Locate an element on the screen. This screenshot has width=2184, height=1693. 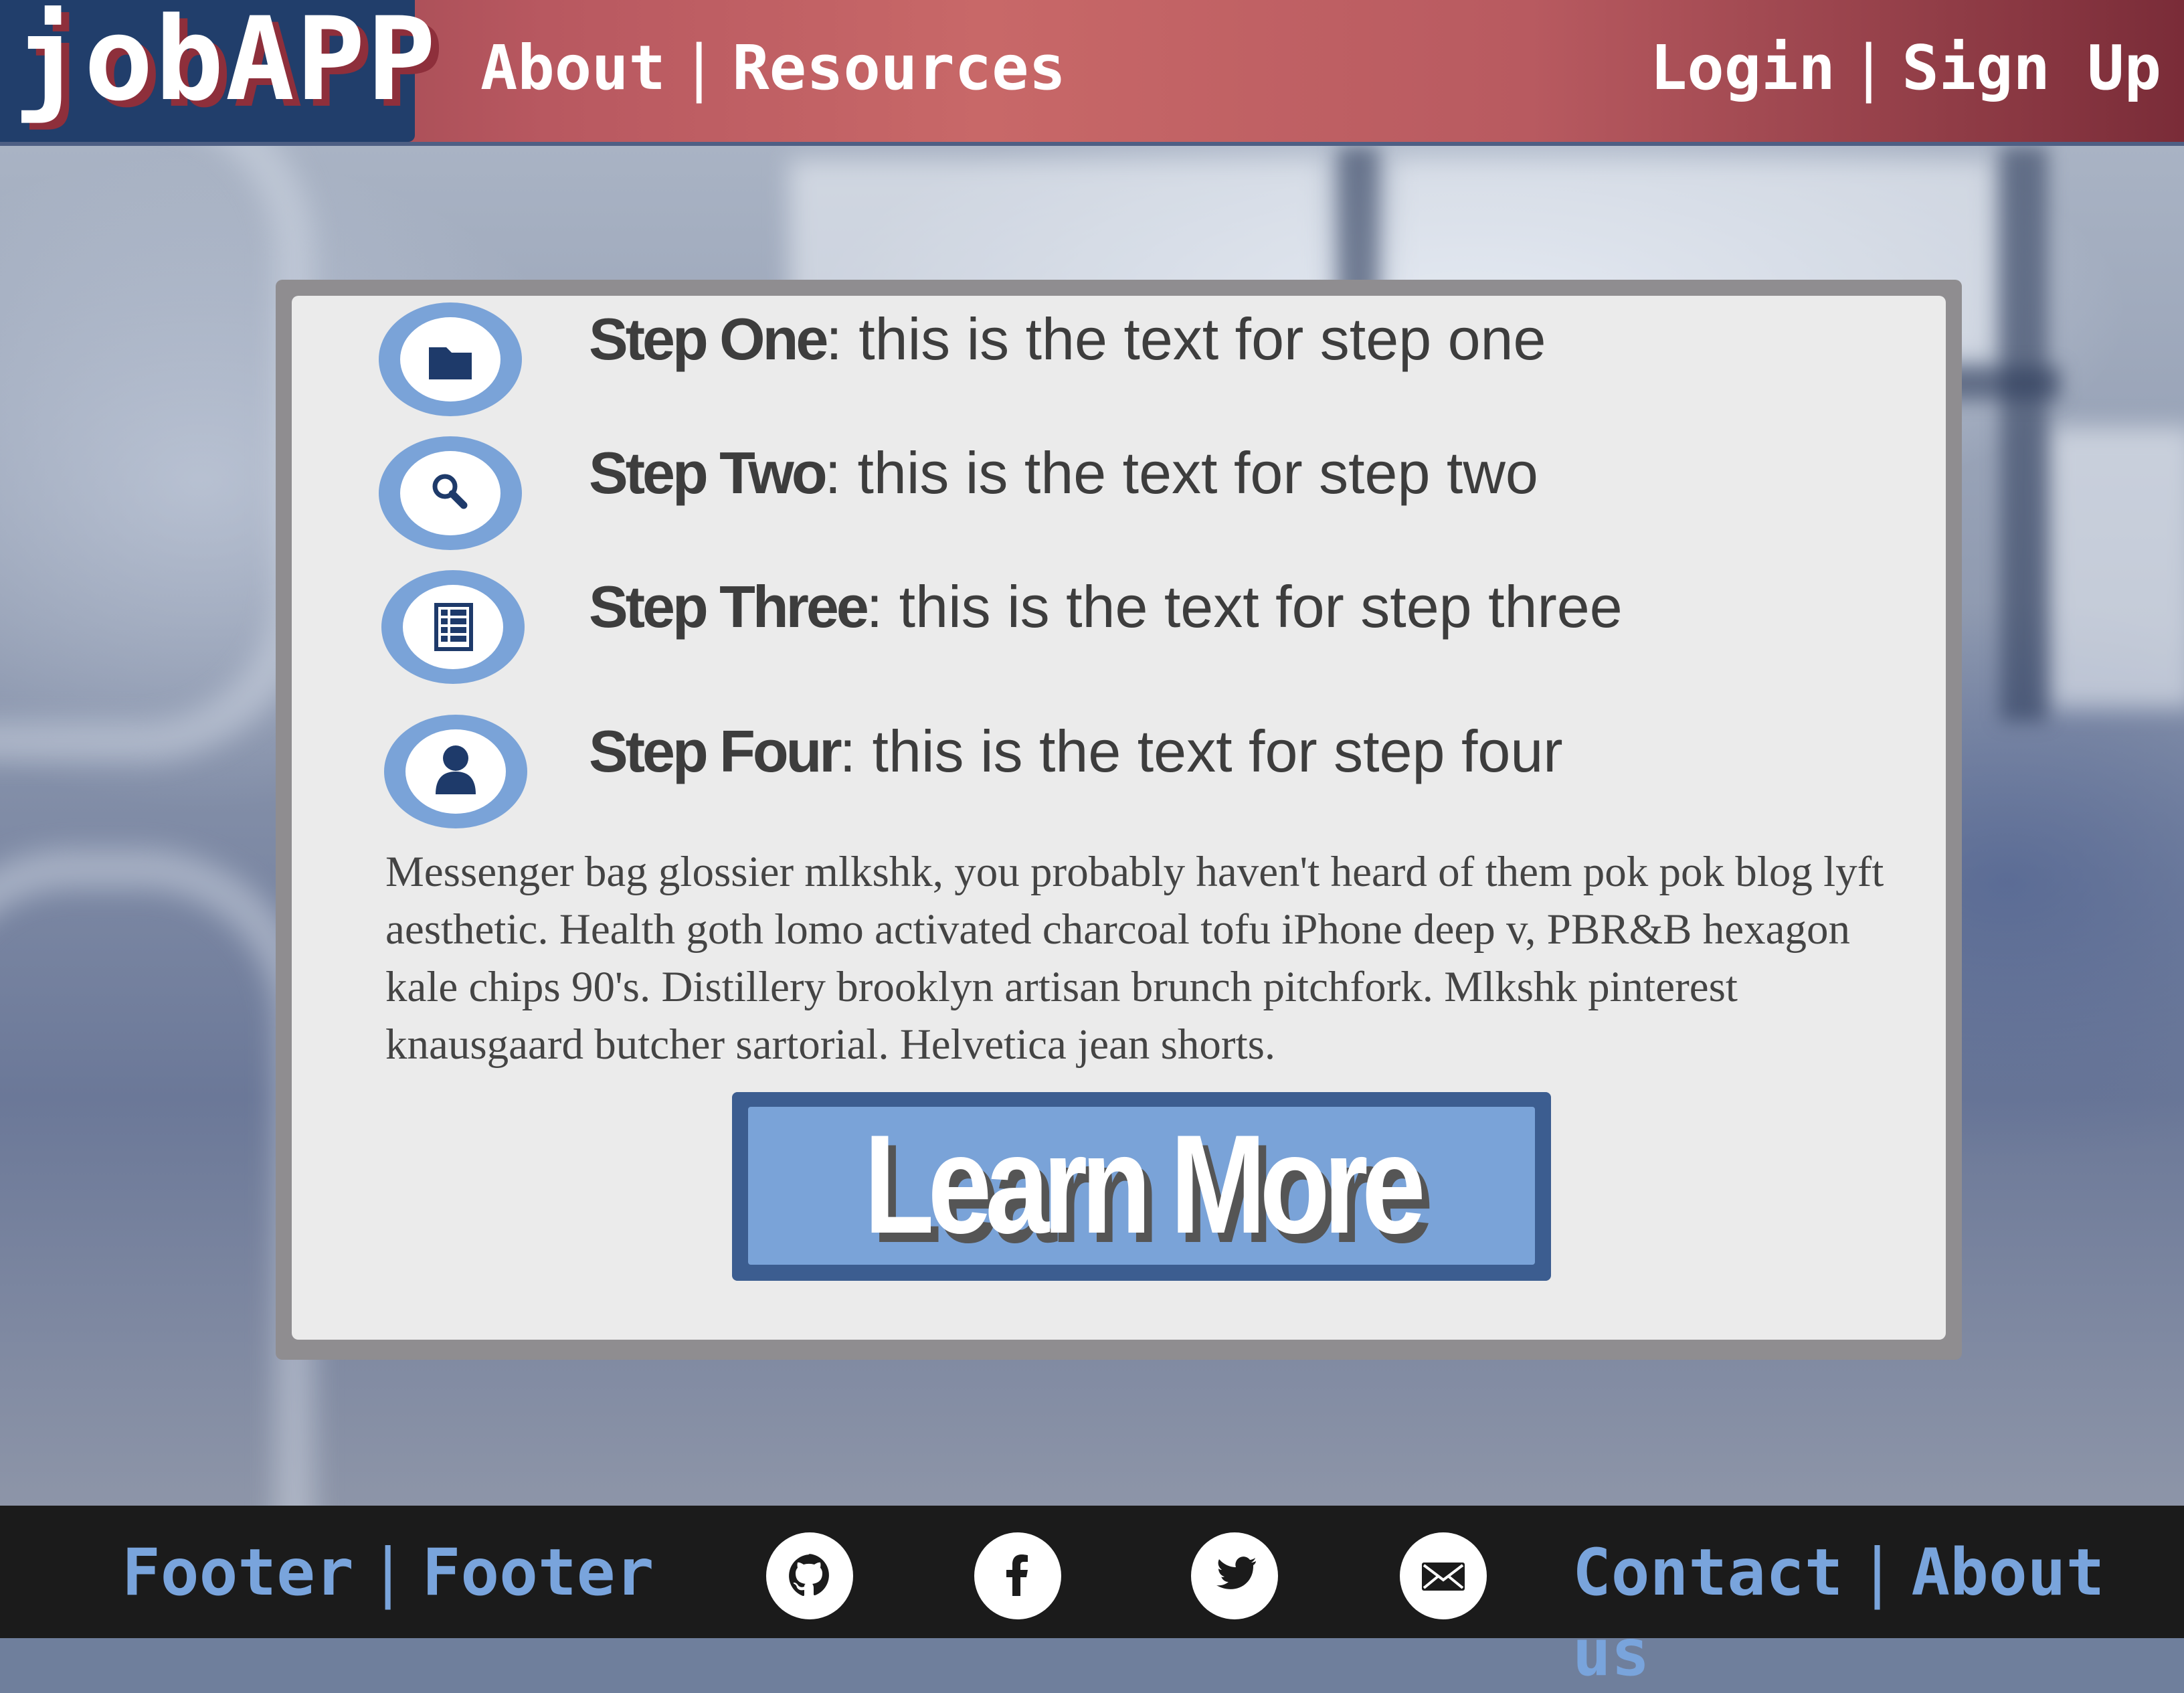
step-three-title: Step Three is located at coordinates (729, 606).